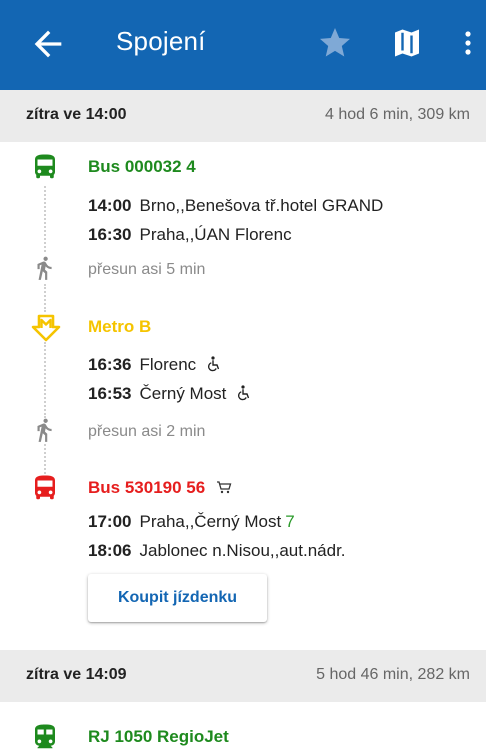 The width and height of the screenshot is (486, 755). I want to click on stop-place: Brno,,Benešova tř.hotel GRAND, so click(261, 205).